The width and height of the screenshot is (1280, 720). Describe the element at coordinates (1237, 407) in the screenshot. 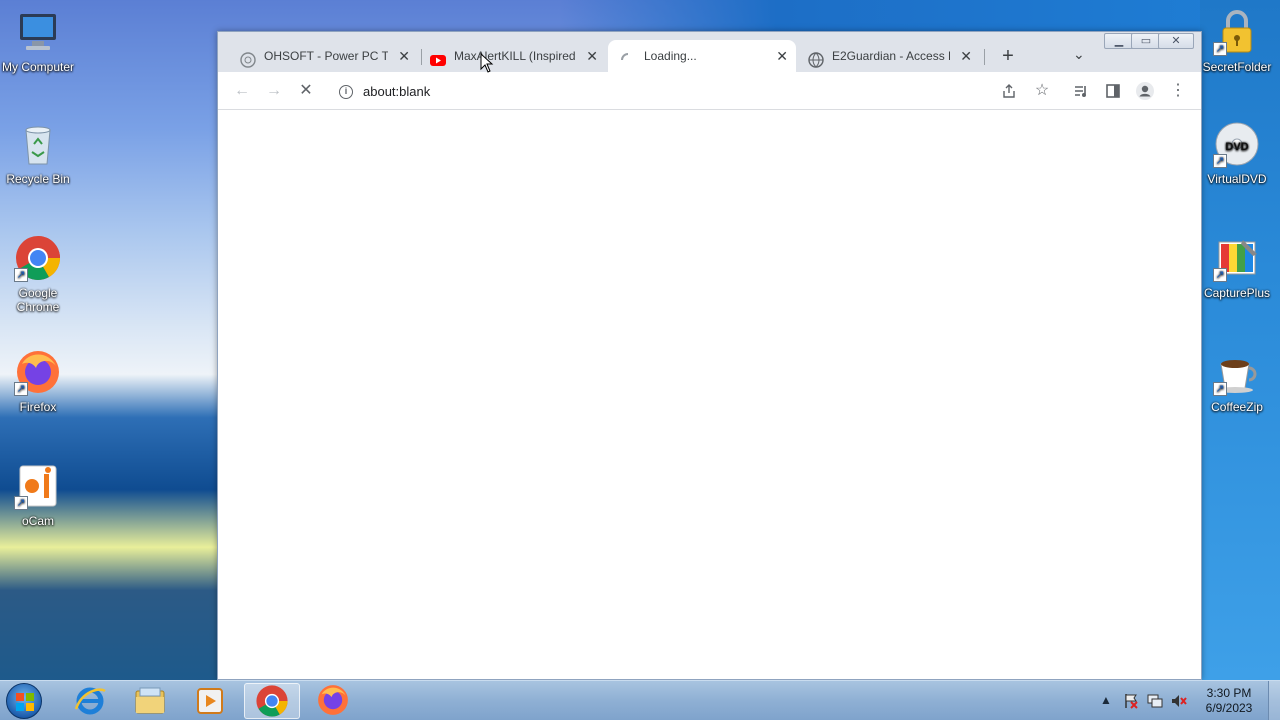

I see `desktop-icon-label: CoffeeZip` at that location.